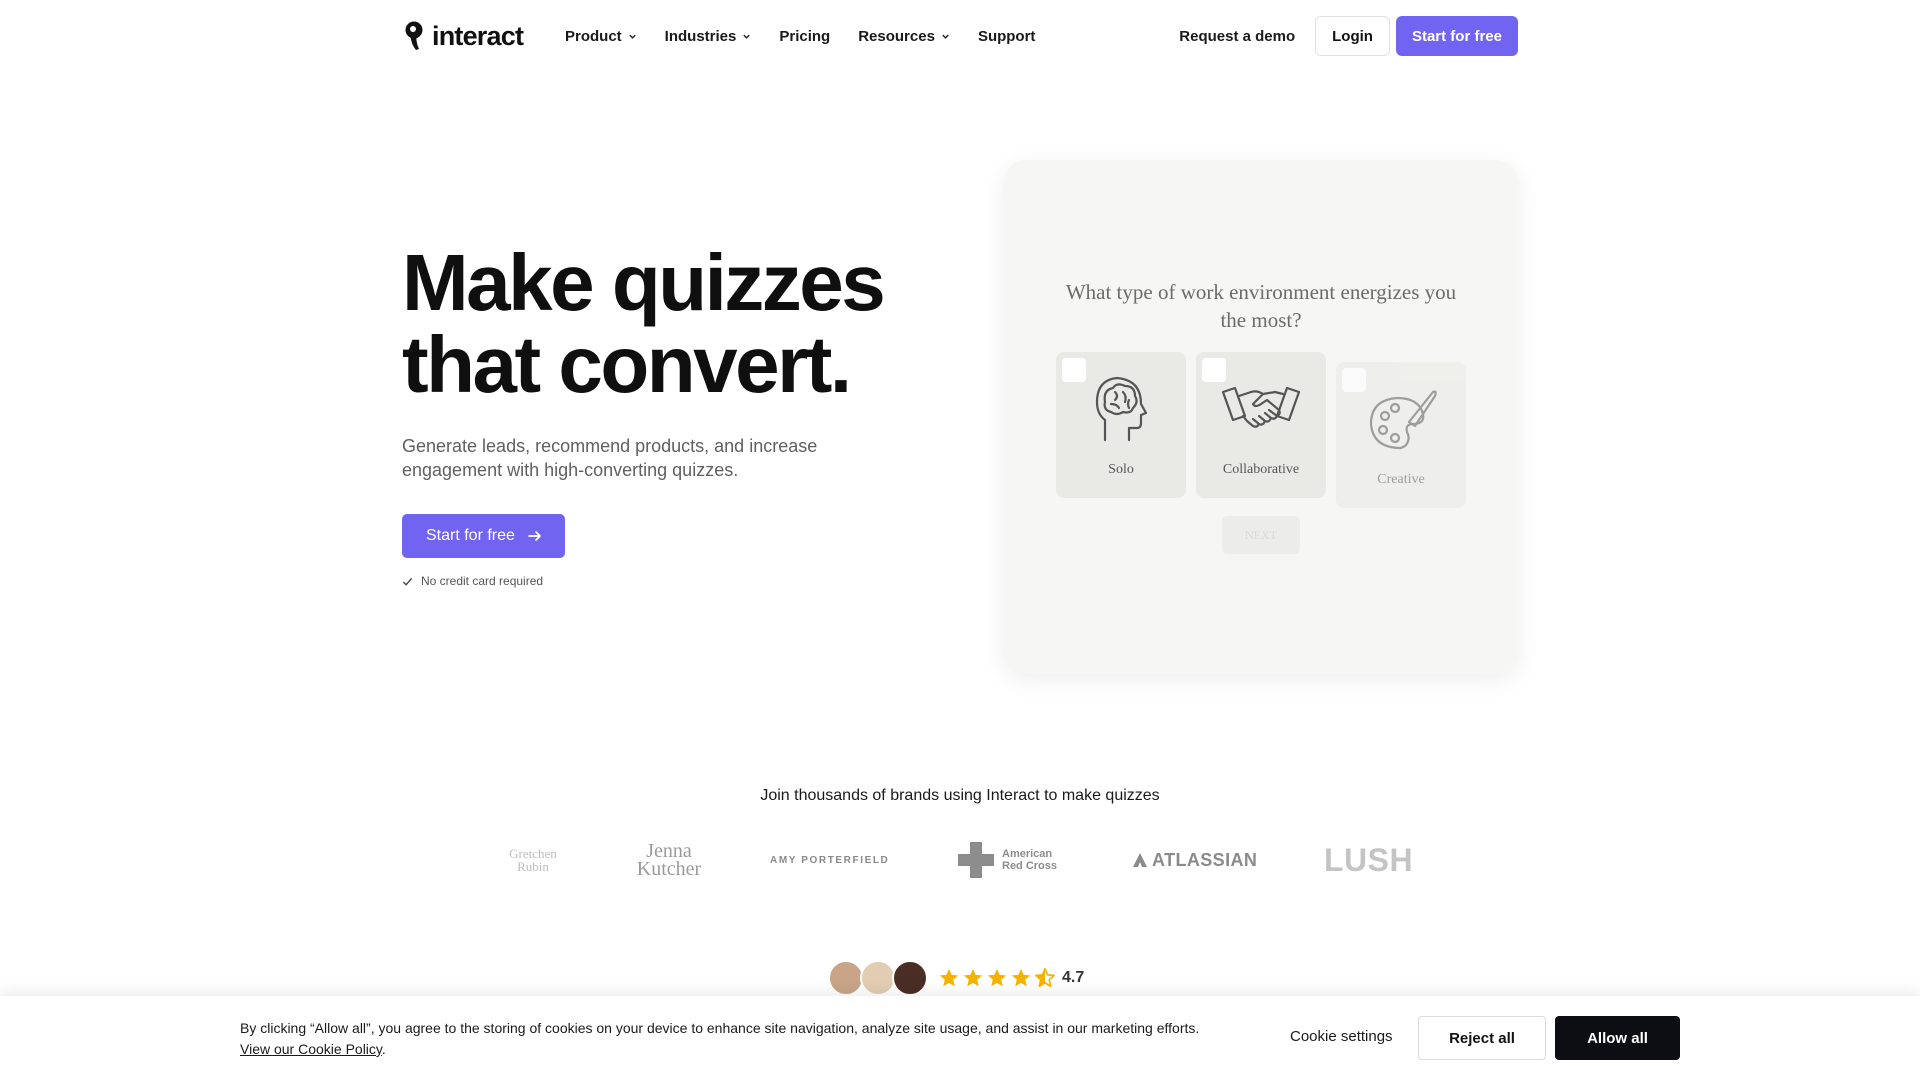 This screenshot has width=1920, height=1080. I want to click on brand-logo-american-red-cross: American Red Cross, so click(1007, 860).